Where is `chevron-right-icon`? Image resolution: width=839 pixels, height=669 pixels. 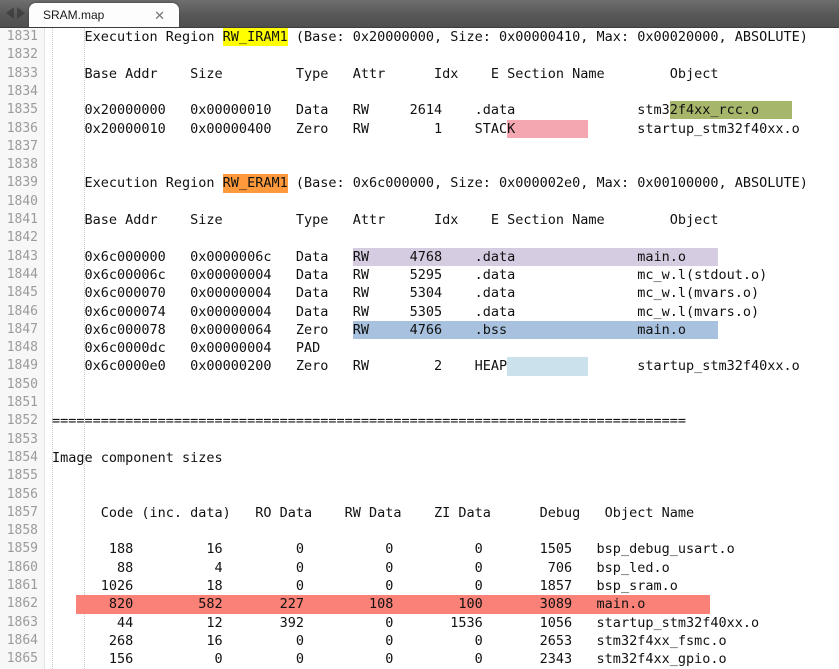
chevron-right-icon is located at coordinates (21, 13).